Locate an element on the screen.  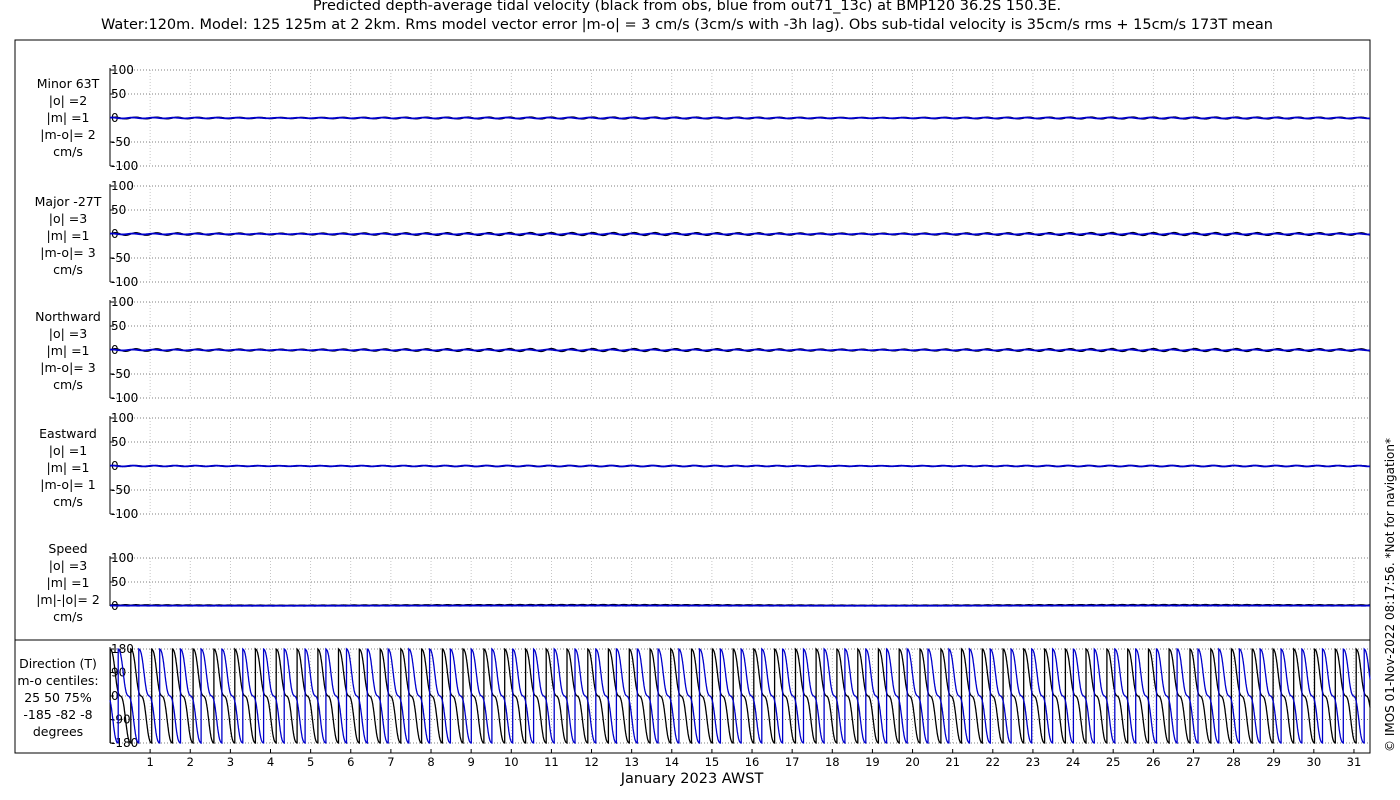
x-tick-label: 2 is located at coordinates (190, 762).